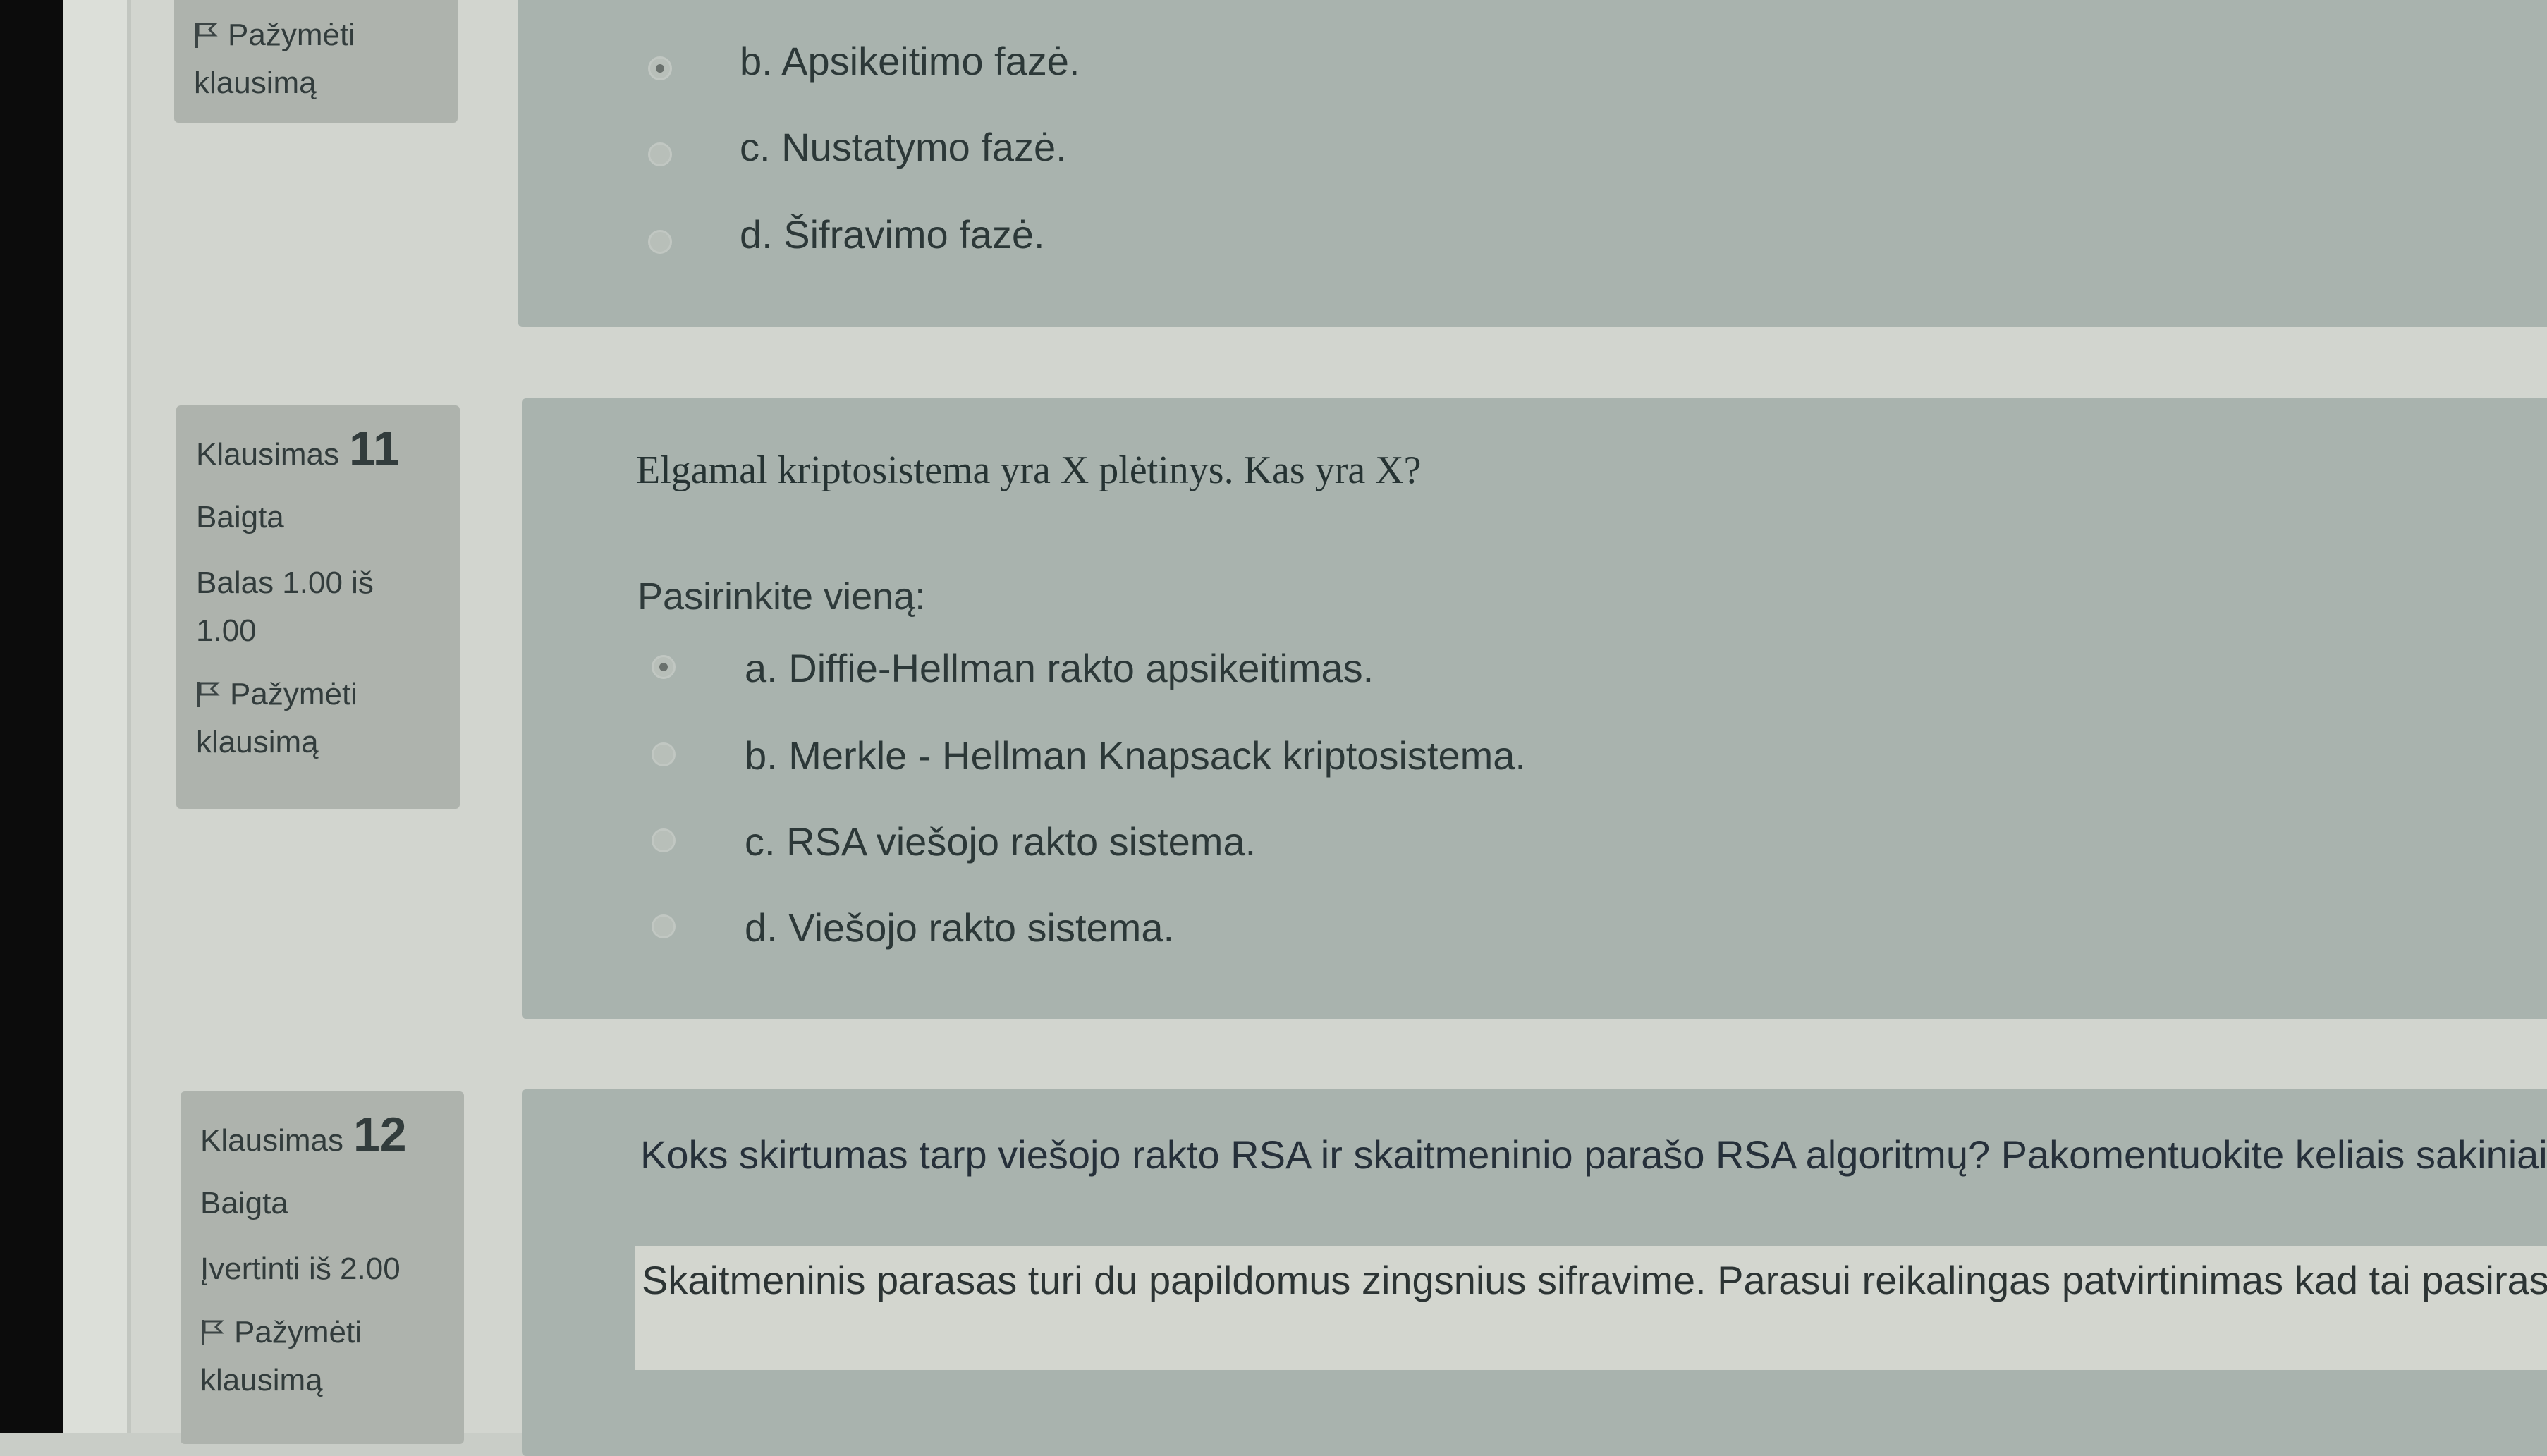 The image size is (2547, 1456). I want to click on answer-label: c. RSA viešojo rakto sistema., so click(1001, 842).